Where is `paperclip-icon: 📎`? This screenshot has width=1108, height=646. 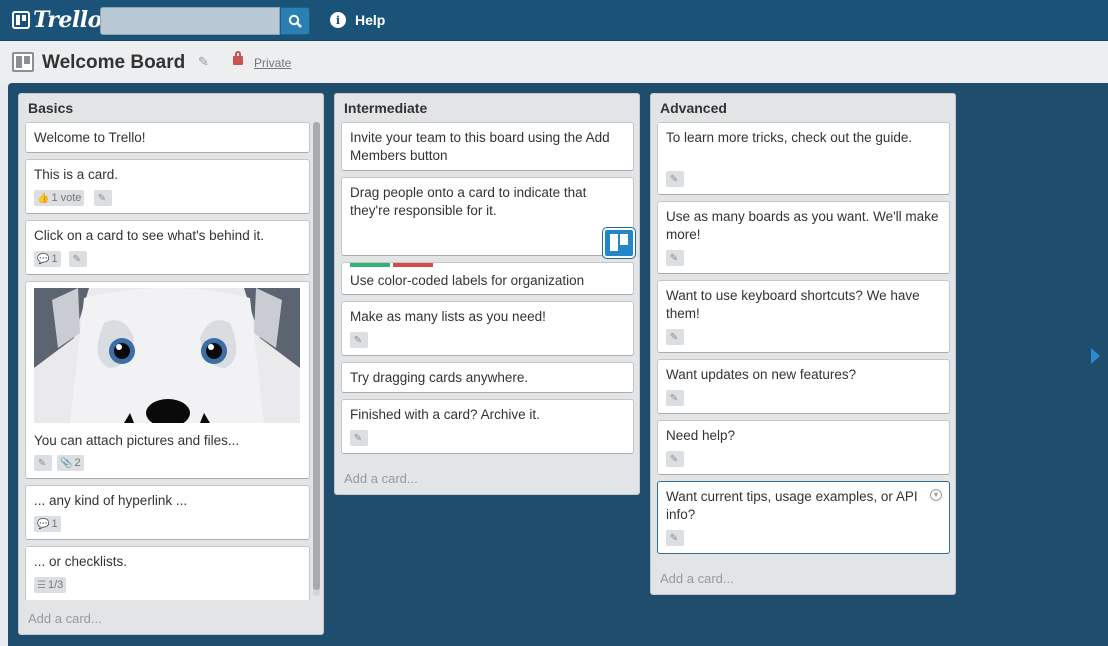 paperclip-icon: 📎 is located at coordinates (66, 463).